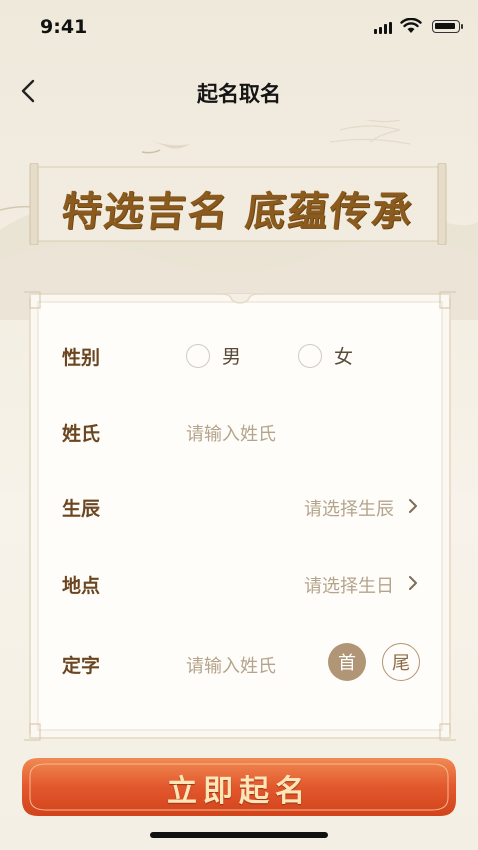 This screenshot has width=478, height=850. I want to click on gender-male-radio: 男, so click(213, 355).